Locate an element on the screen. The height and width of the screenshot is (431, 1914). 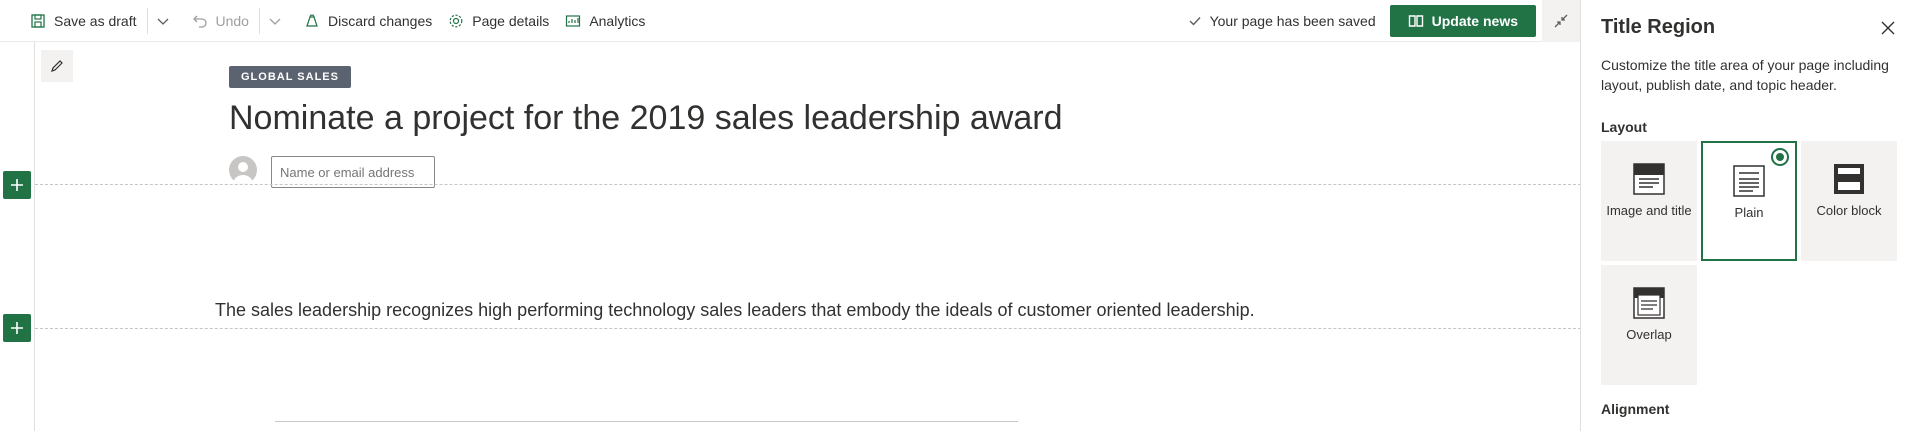
undo-options-dropdown is located at coordinates (279, 21).